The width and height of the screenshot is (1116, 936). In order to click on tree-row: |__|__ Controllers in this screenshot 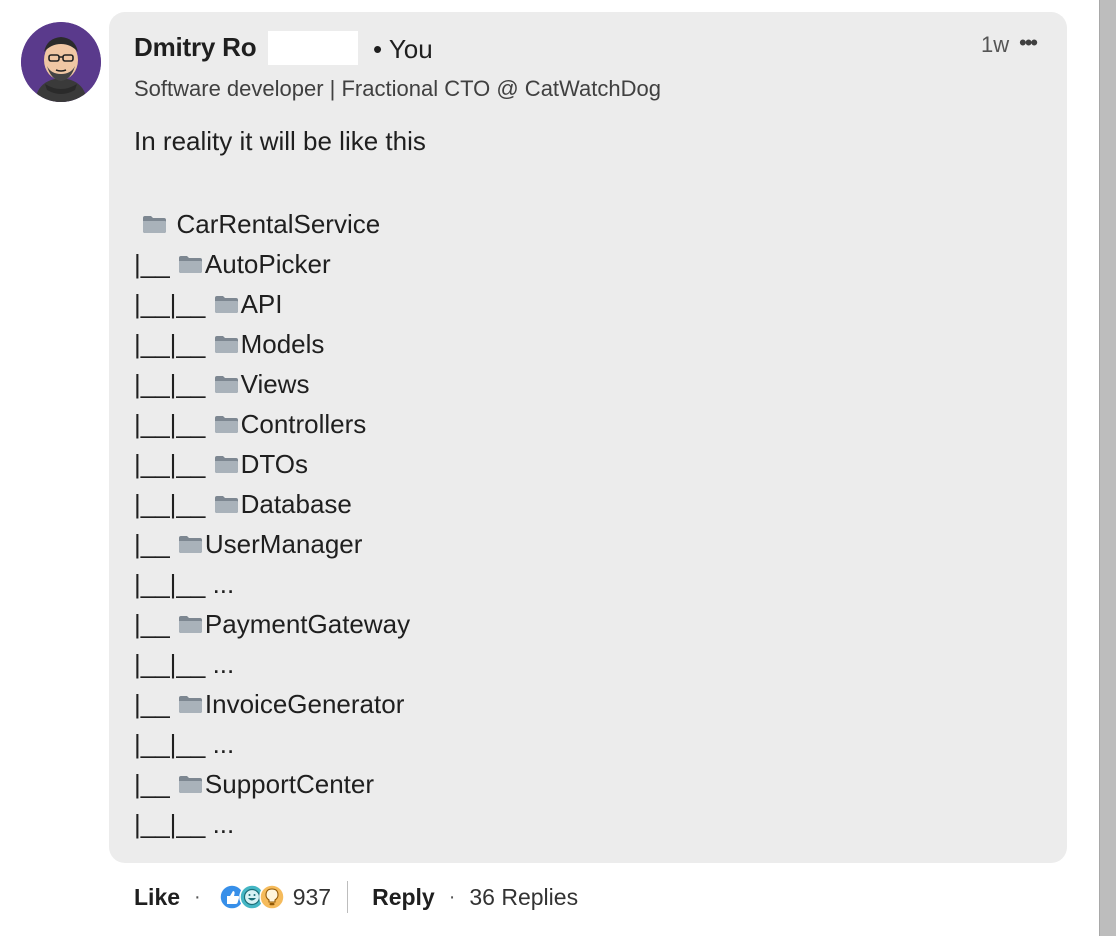, I will do `click(272, 424)`.